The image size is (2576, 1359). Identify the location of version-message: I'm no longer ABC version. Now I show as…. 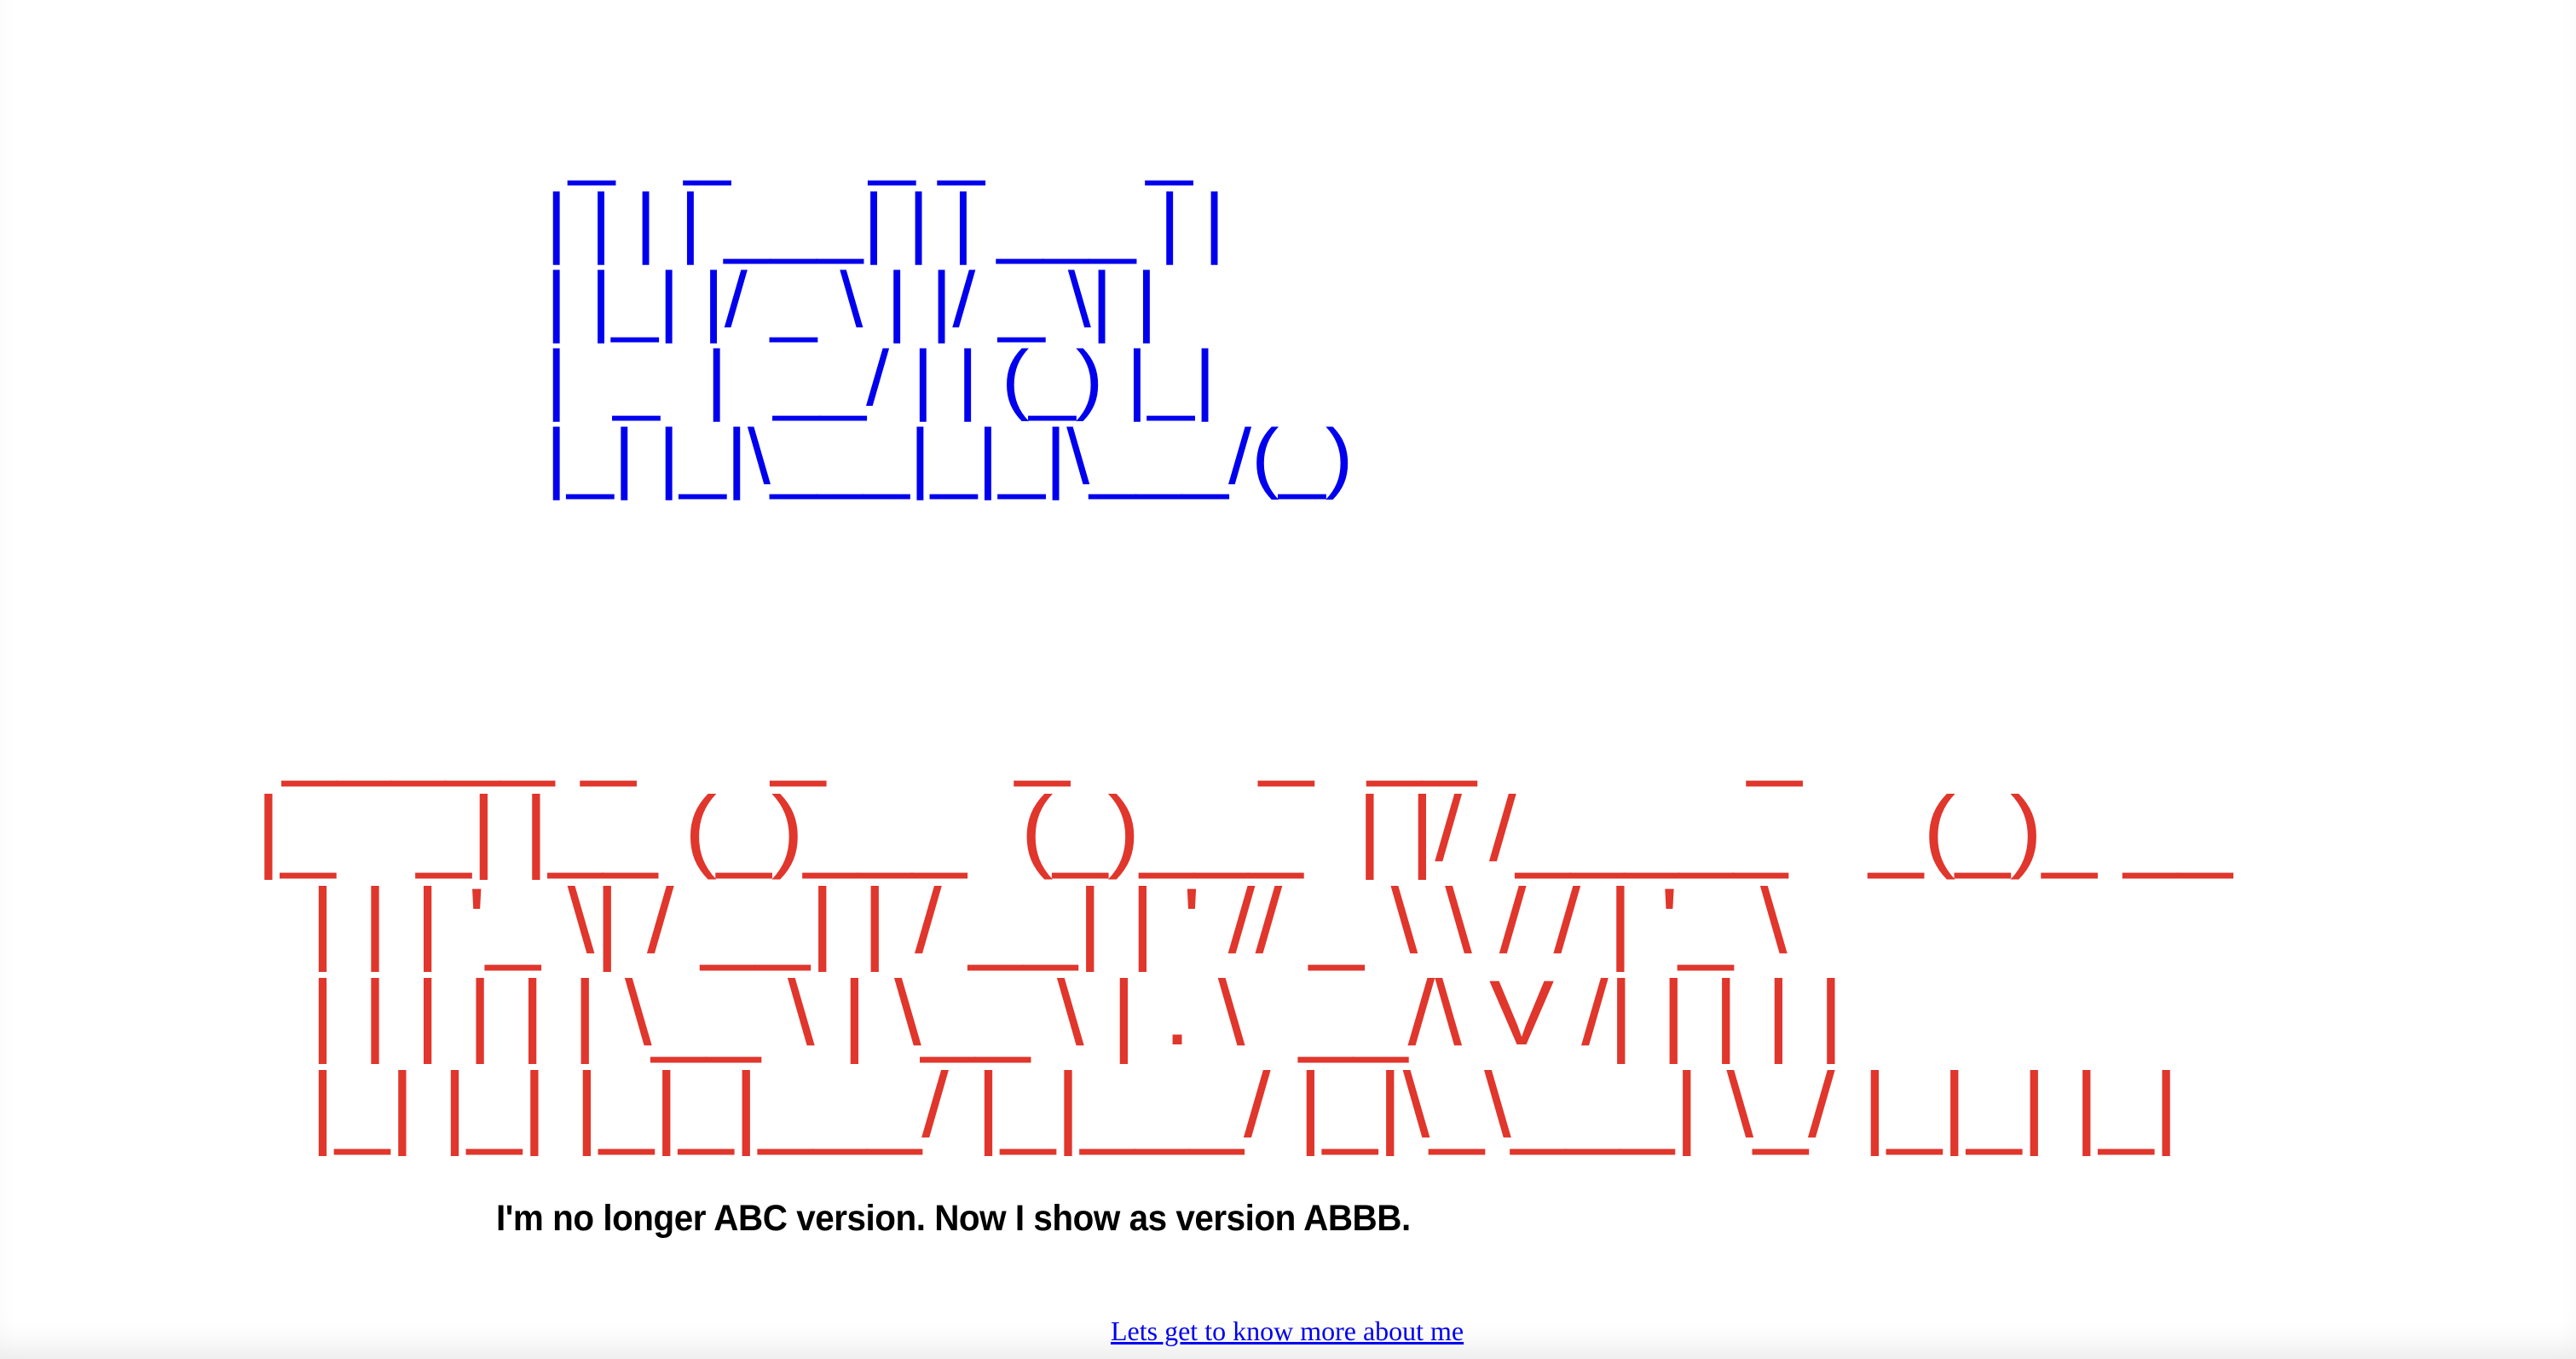
(953, 1218).